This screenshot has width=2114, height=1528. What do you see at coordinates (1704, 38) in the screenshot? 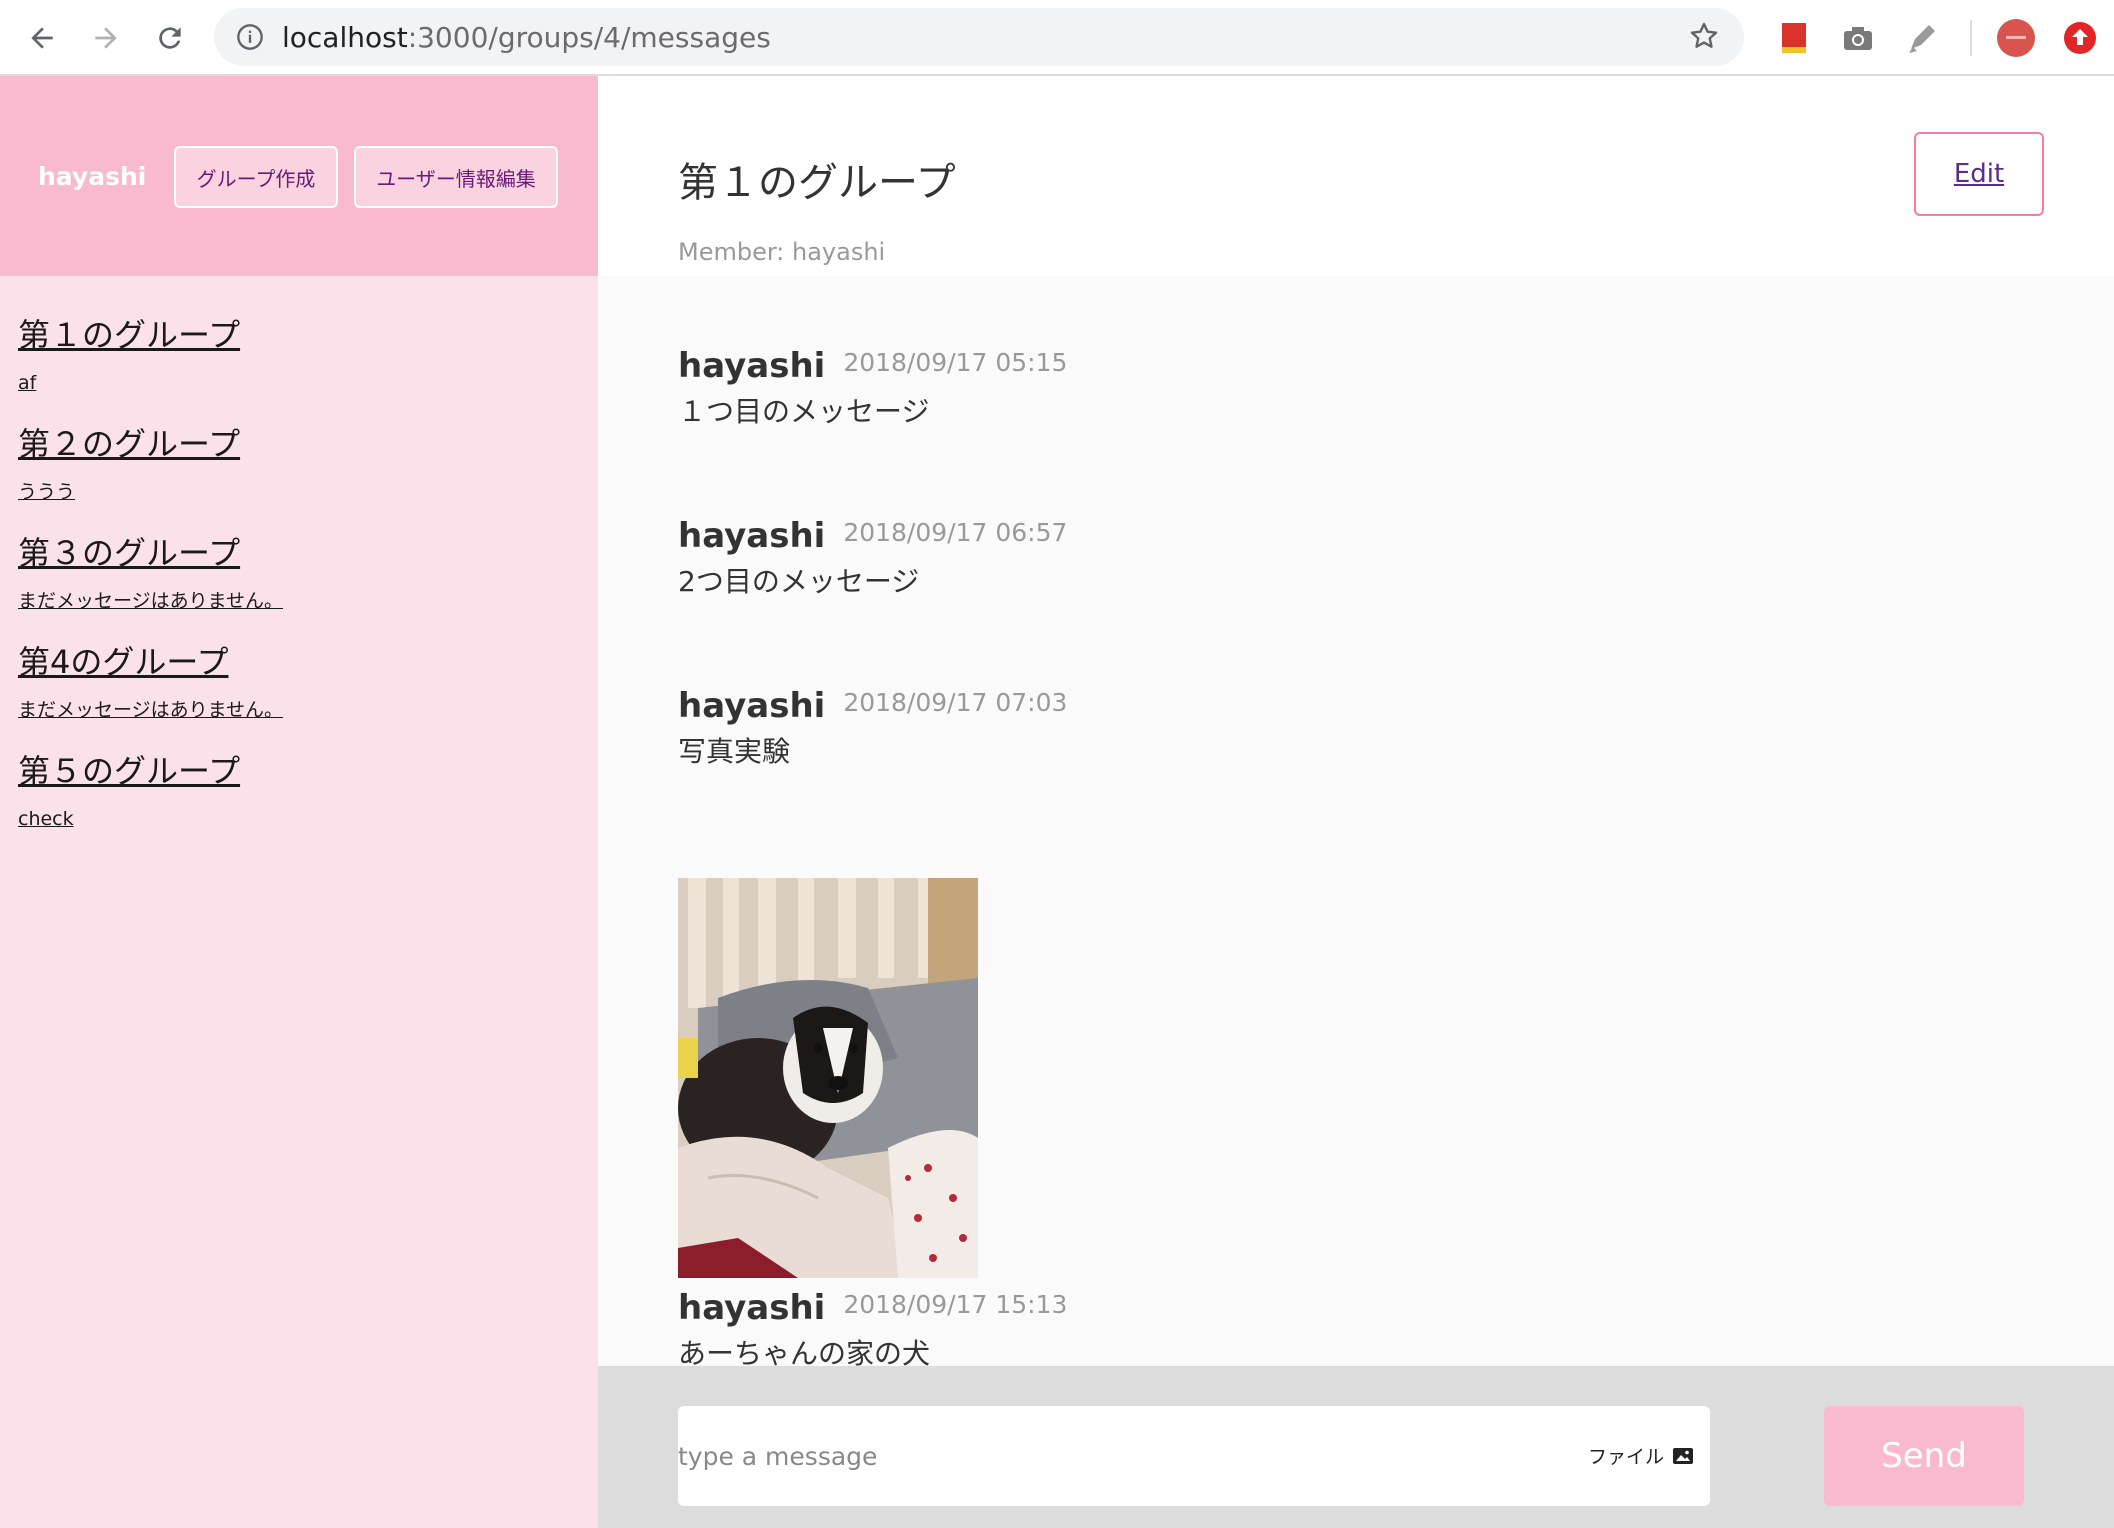
I see `bookmark-star-icon` at bounding box center [1704, 38].